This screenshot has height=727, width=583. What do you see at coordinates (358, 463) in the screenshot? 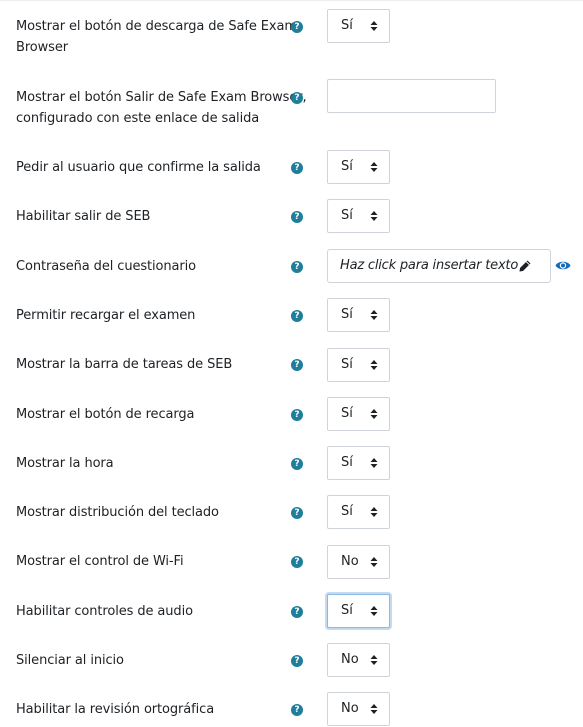
I see `show-time-select: Sí` at bounding box center [358, 463].